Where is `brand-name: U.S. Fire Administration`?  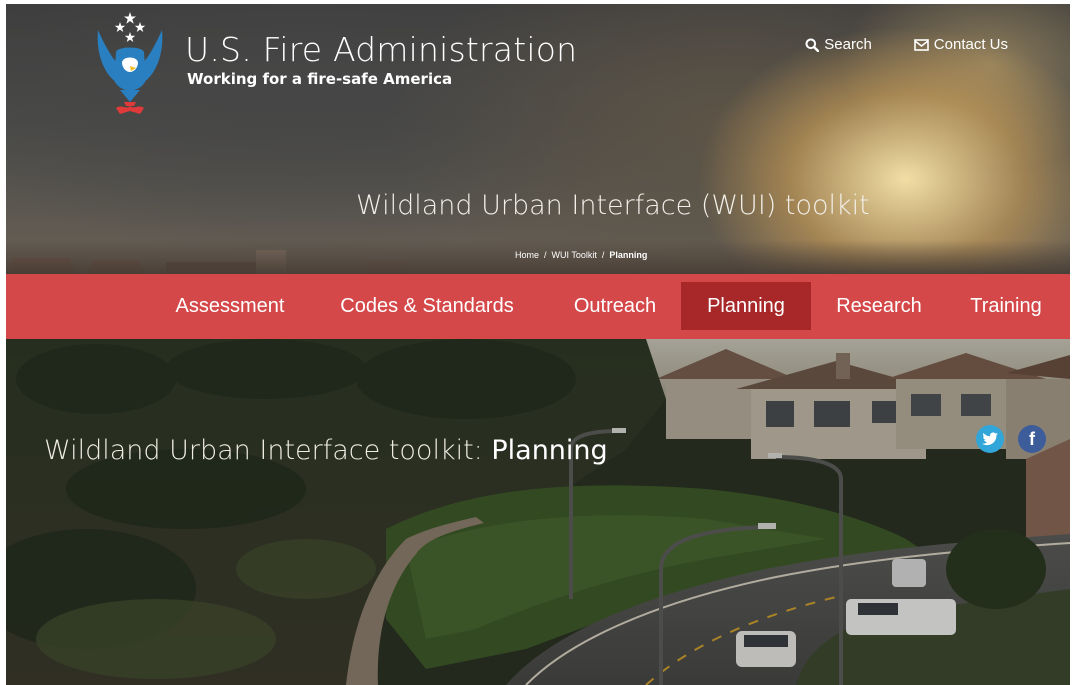
brand-name: U.S. Fire Administration is located at coordinates (381, 49).